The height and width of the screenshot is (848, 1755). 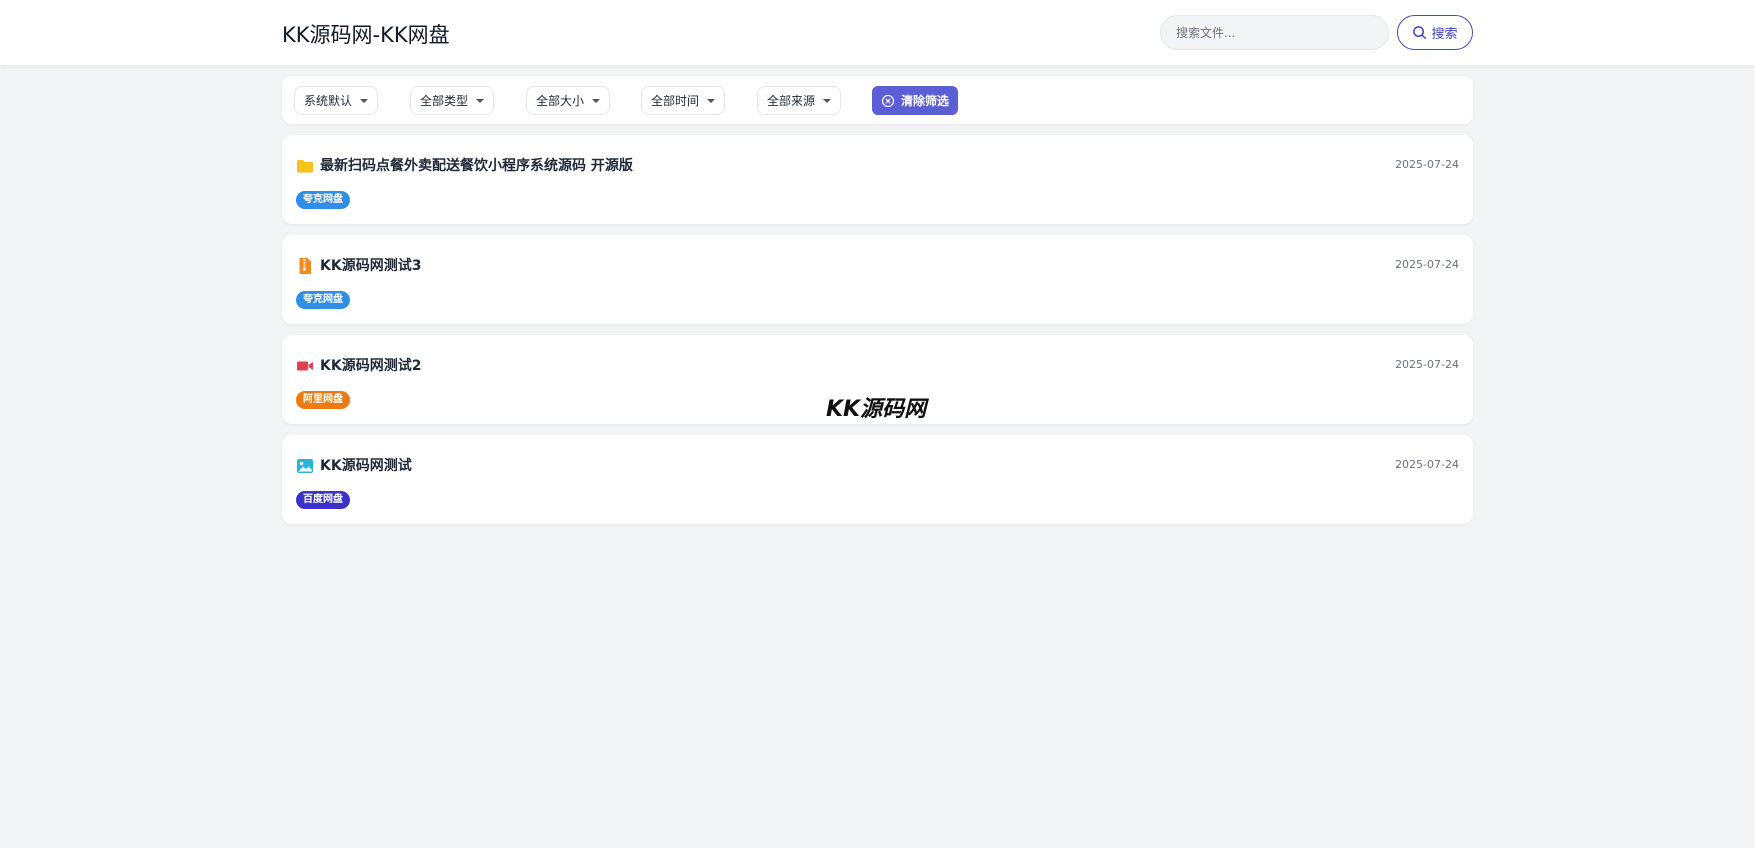 What do you see at coordinates (366, 34) in the screenshot?
I see `site-title: KK源码网-KK网盘` at bounding box center [366, 34].